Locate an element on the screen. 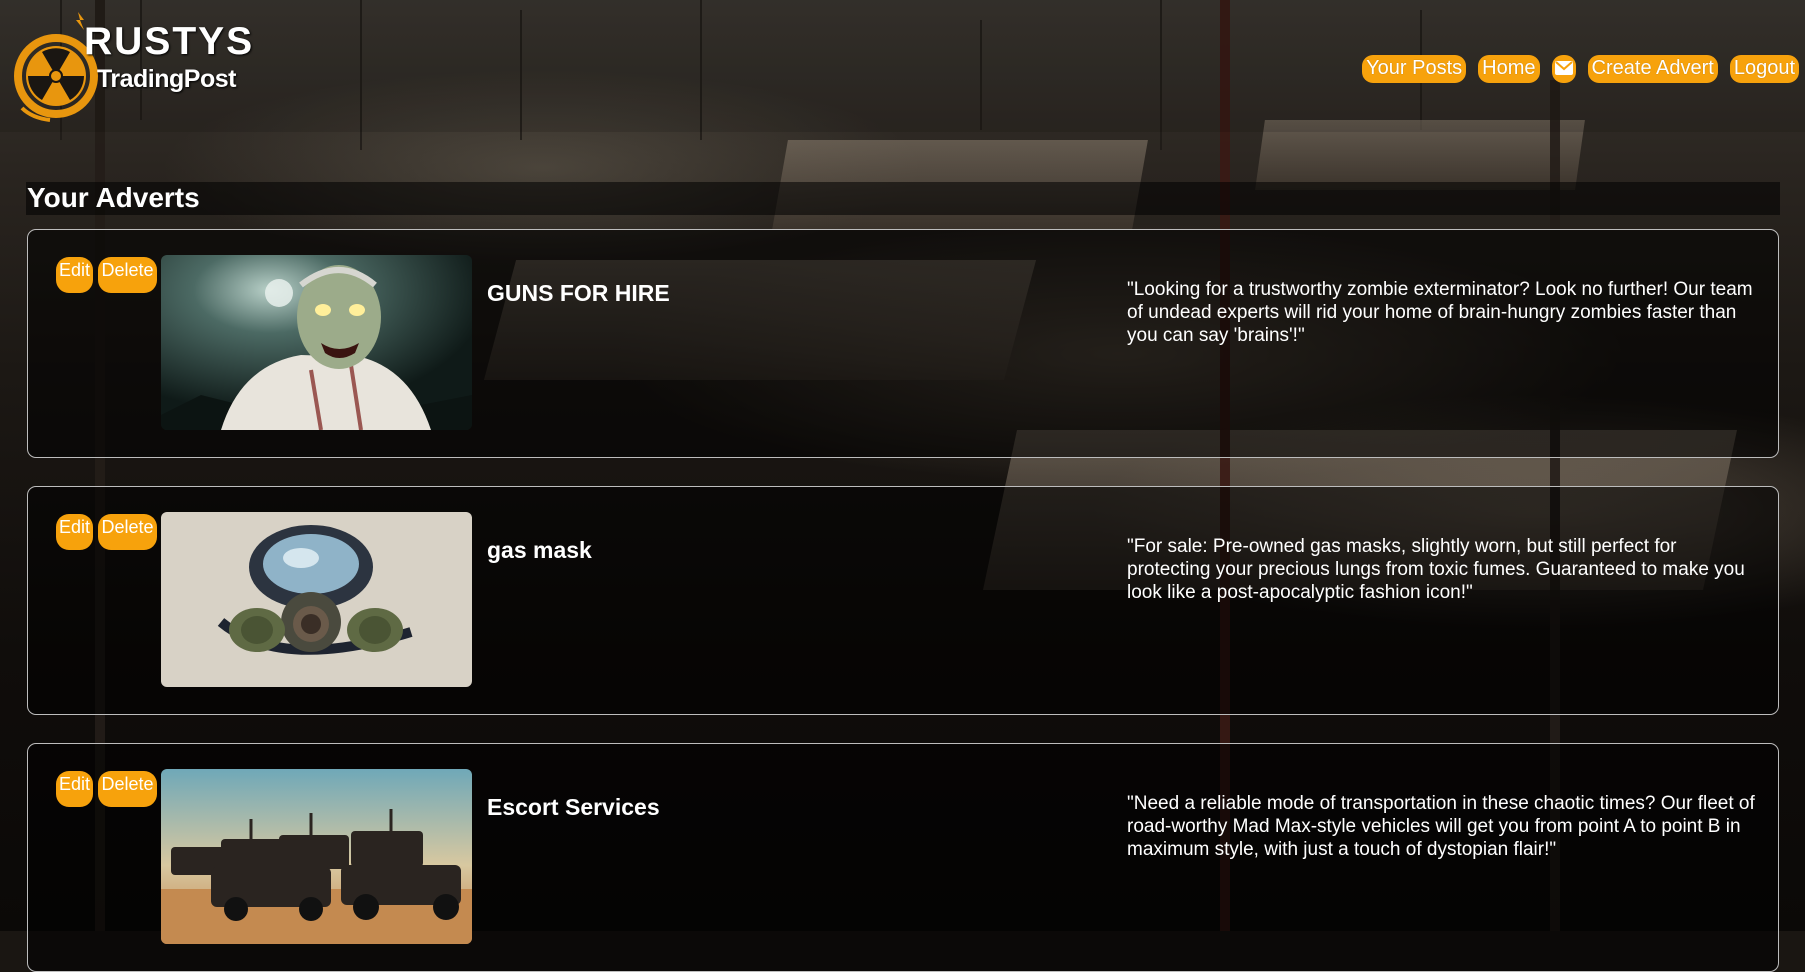 The image size is (1805, 972). messages-button is located at coordinates (1563, 69).